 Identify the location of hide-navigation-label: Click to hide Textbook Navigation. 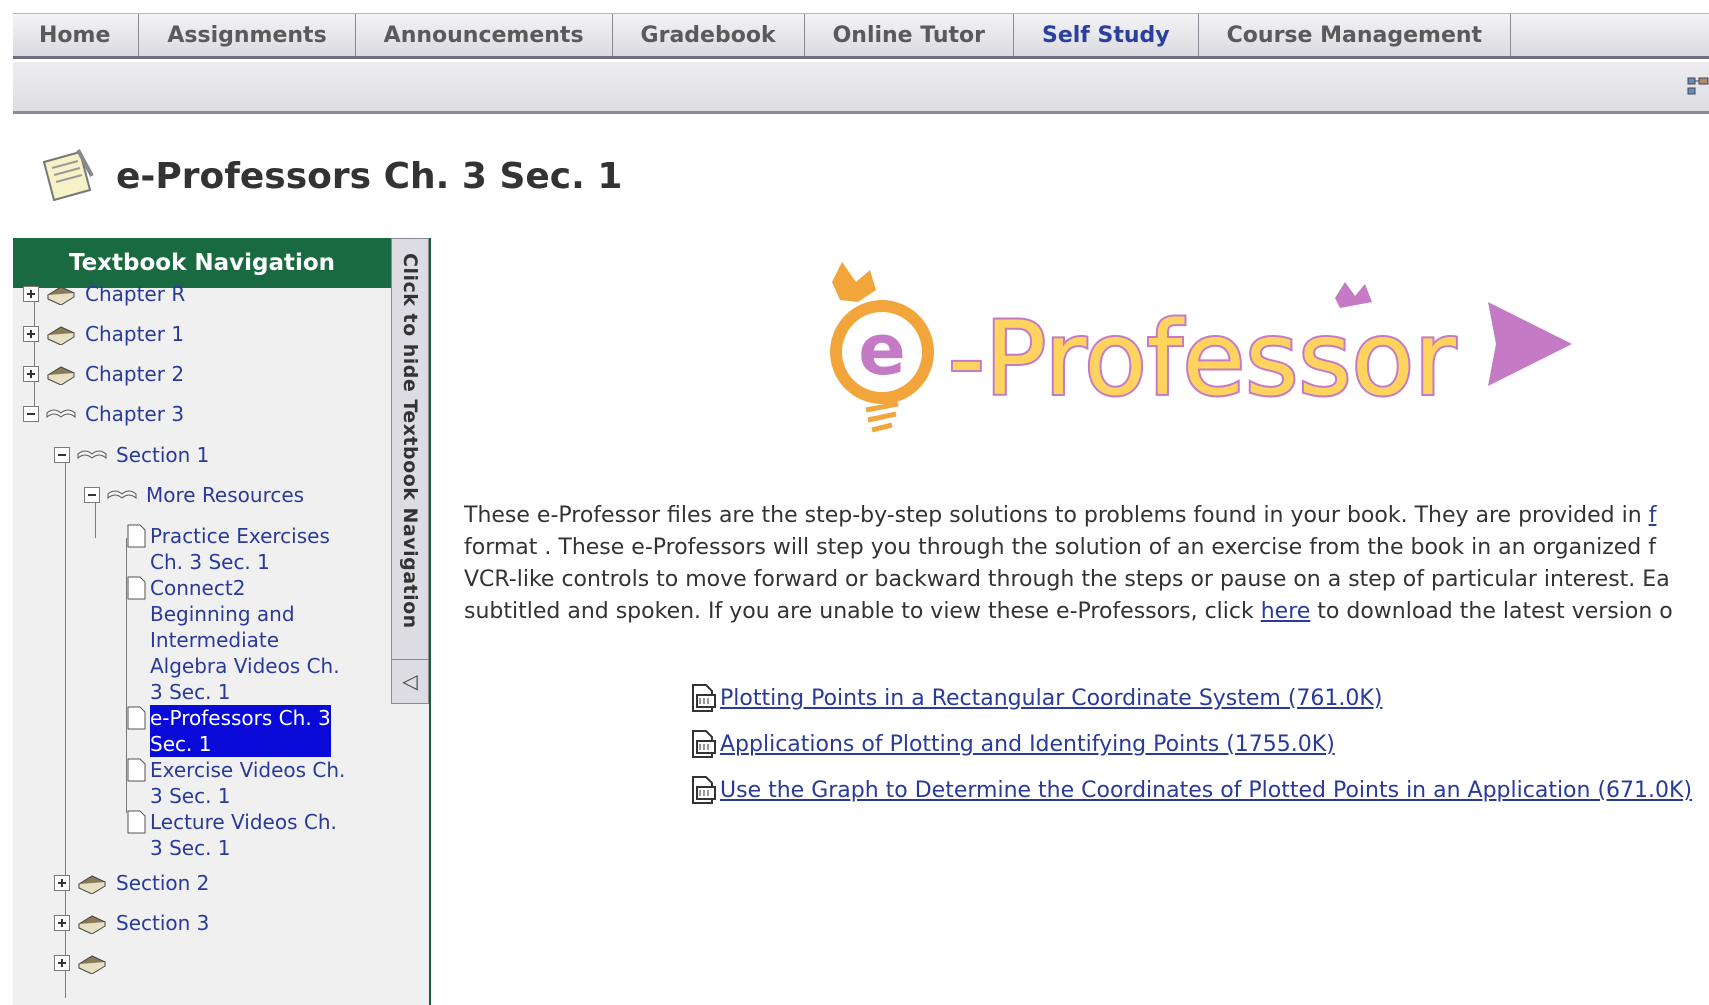
(410, 441).